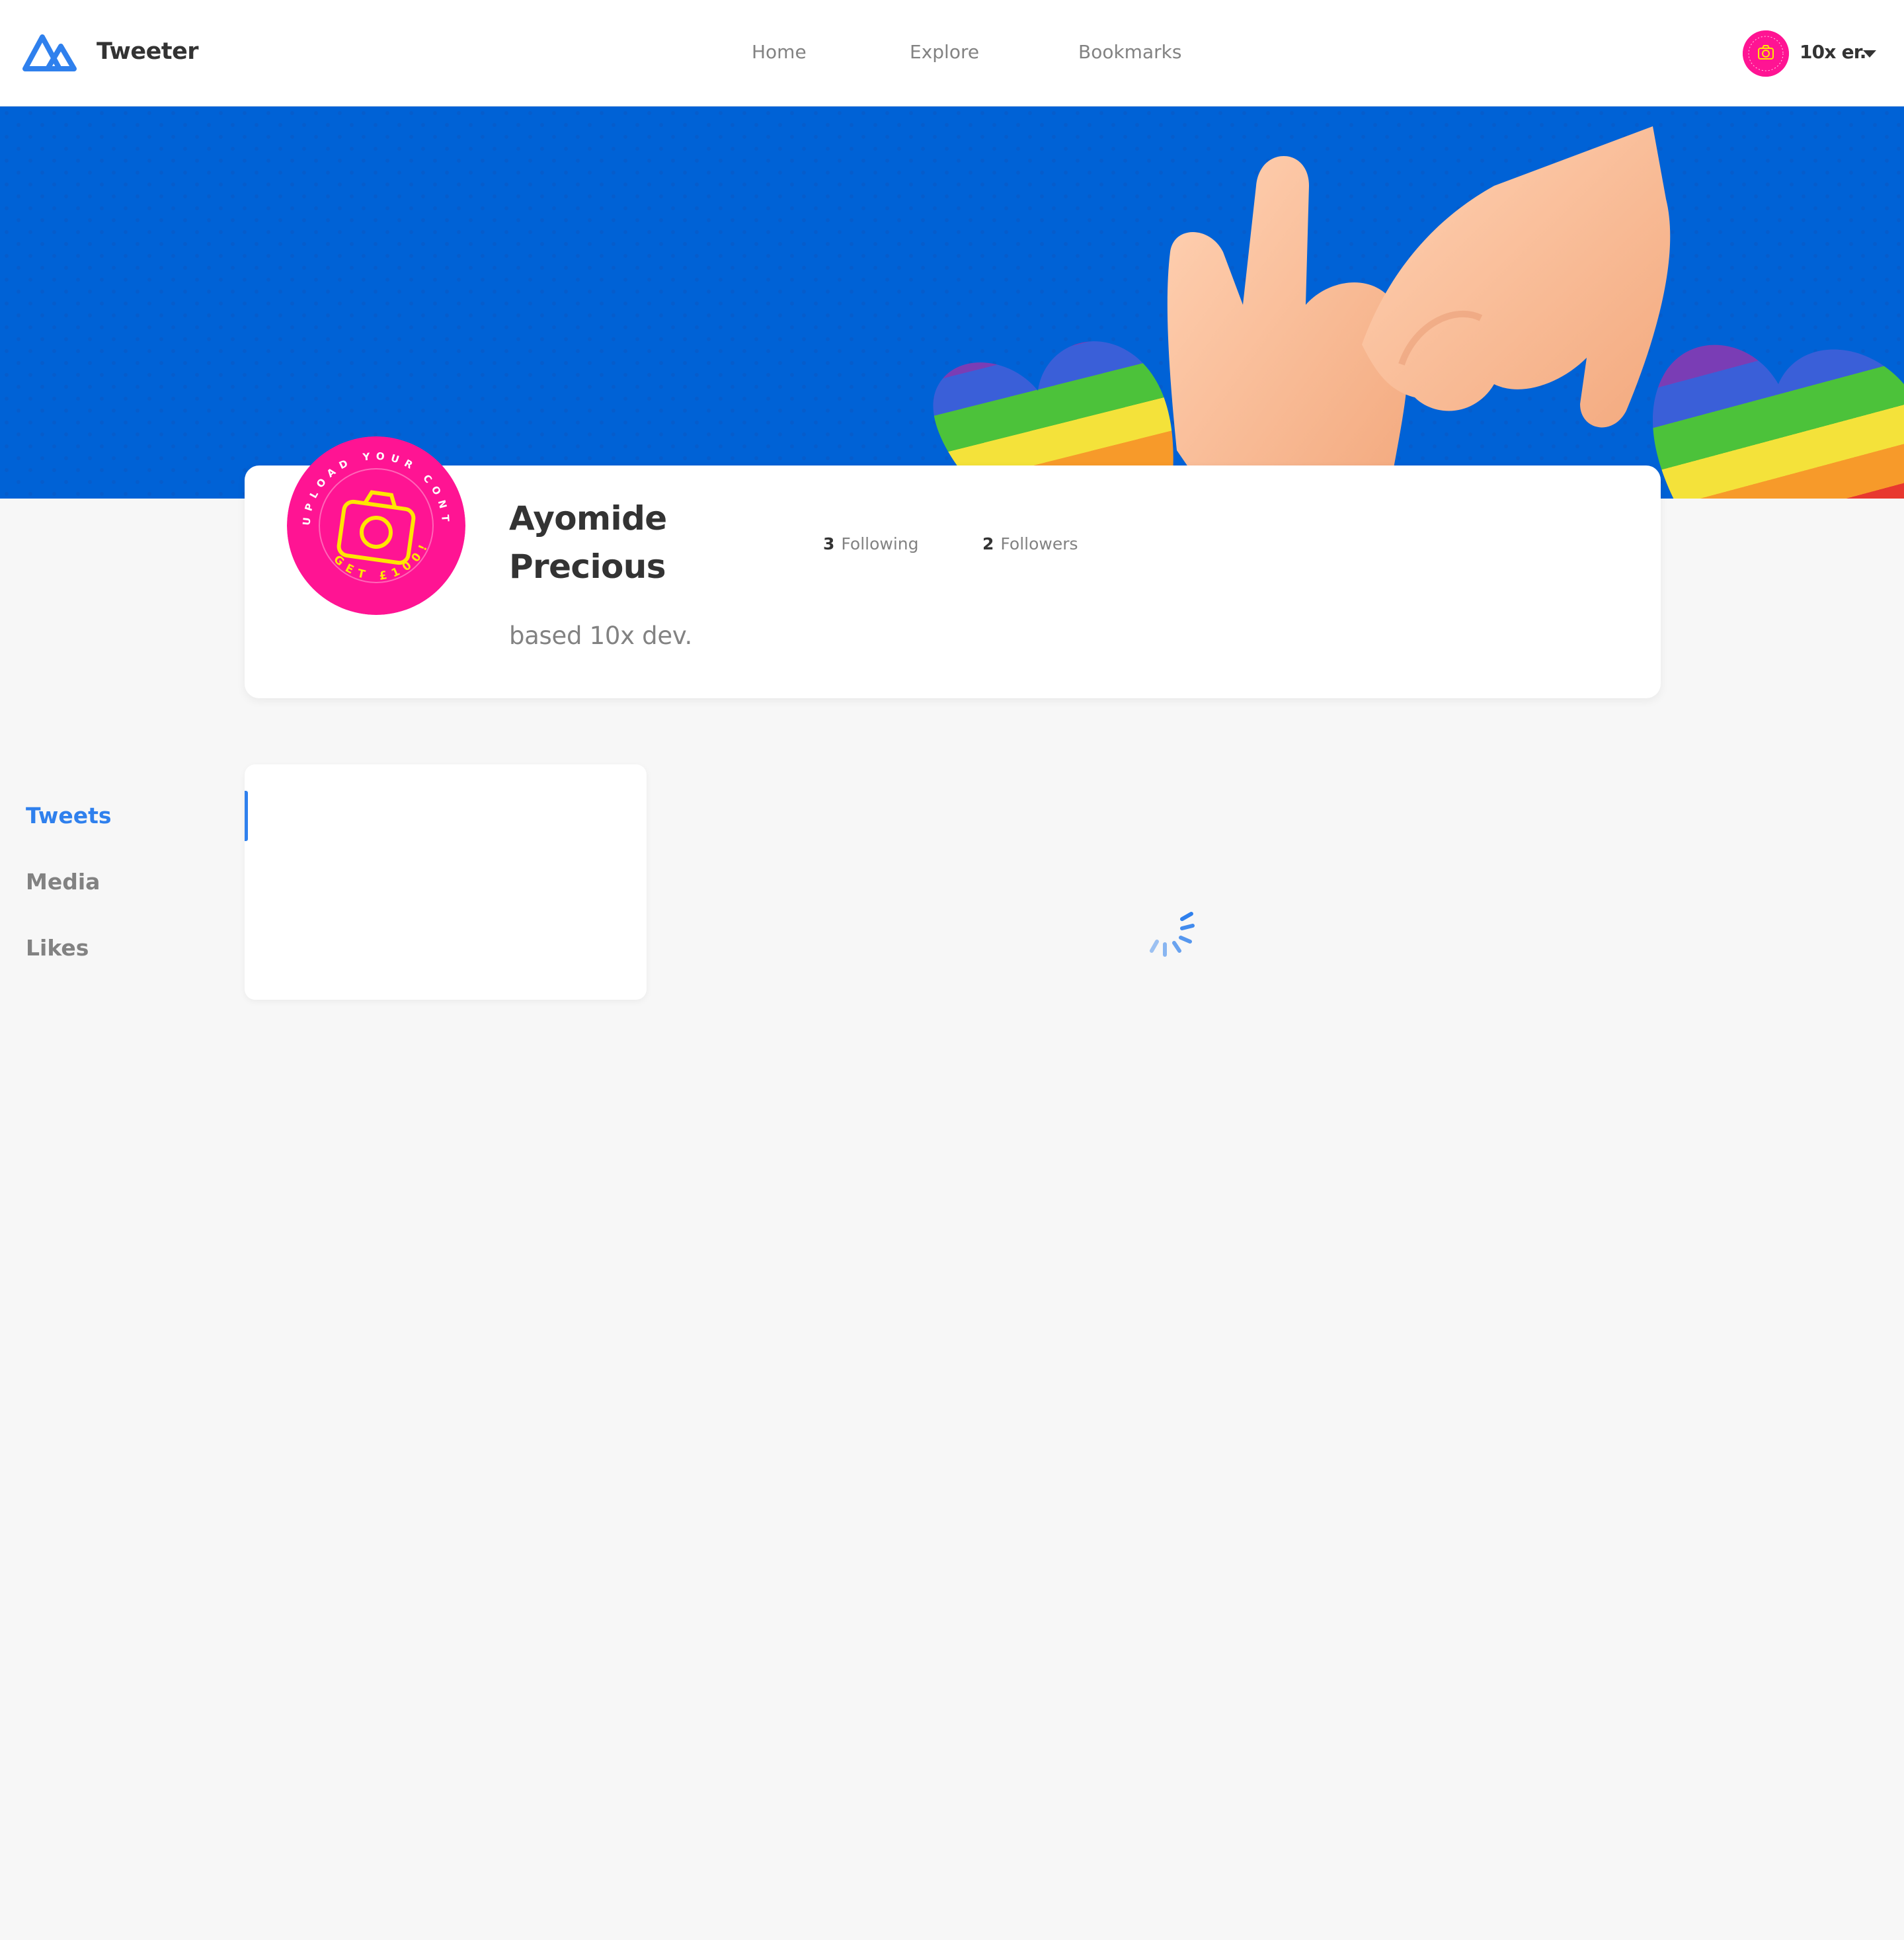 The image size is (1904, 1940). What do you see at coordinates (779, 52) in the screenshot?
I see `nav-home-link: Home` at bounding box center [779, 52].